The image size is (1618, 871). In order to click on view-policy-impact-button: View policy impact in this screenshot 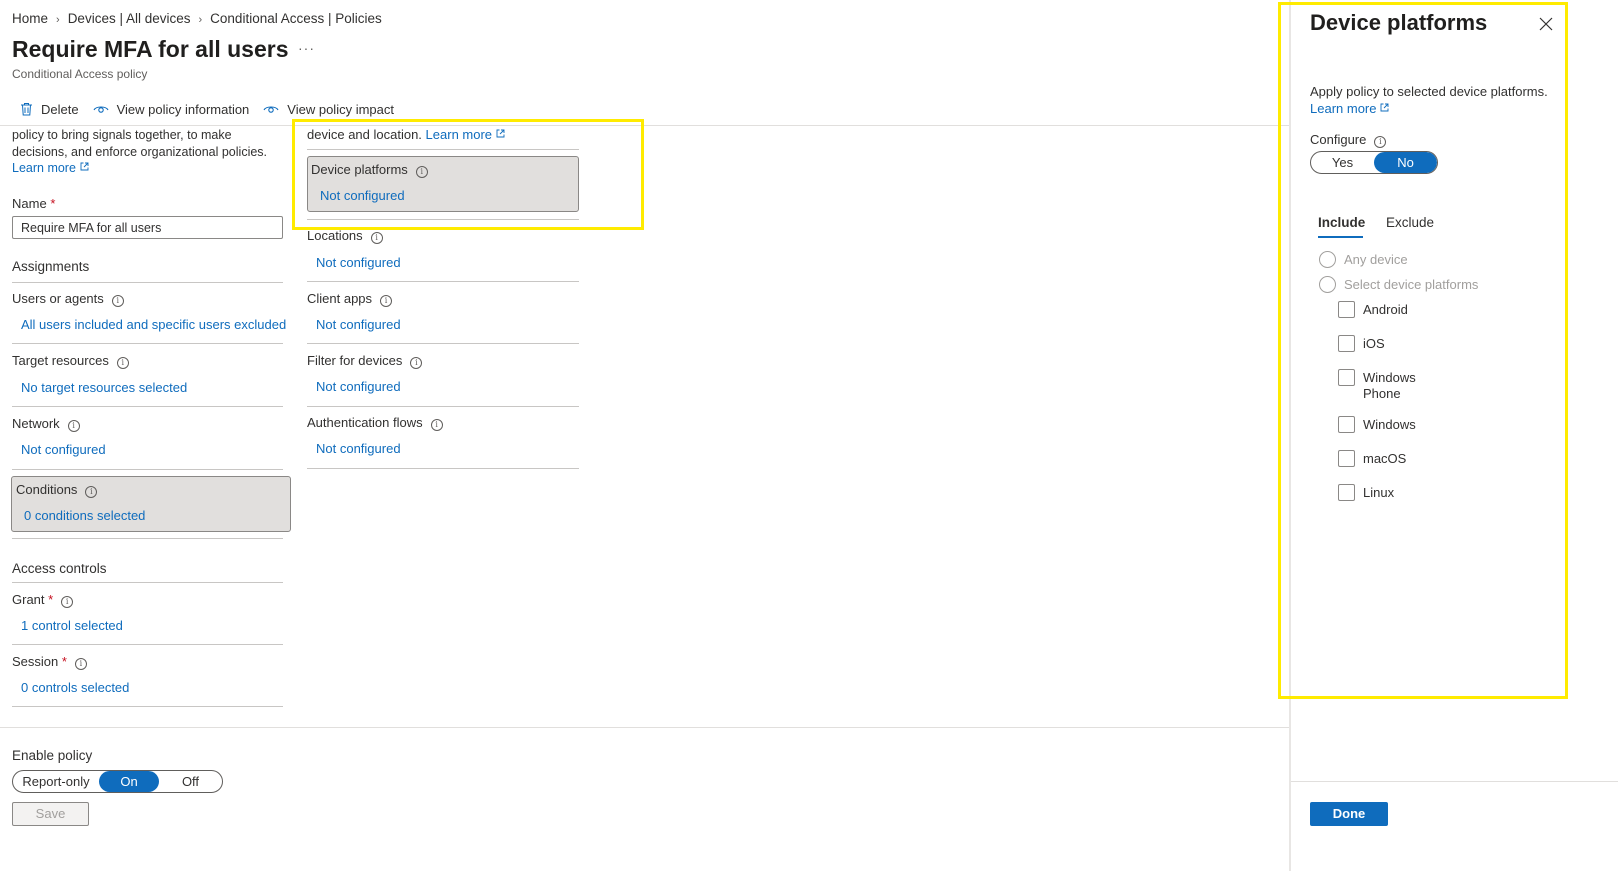, I will do `click(328, 109)`.